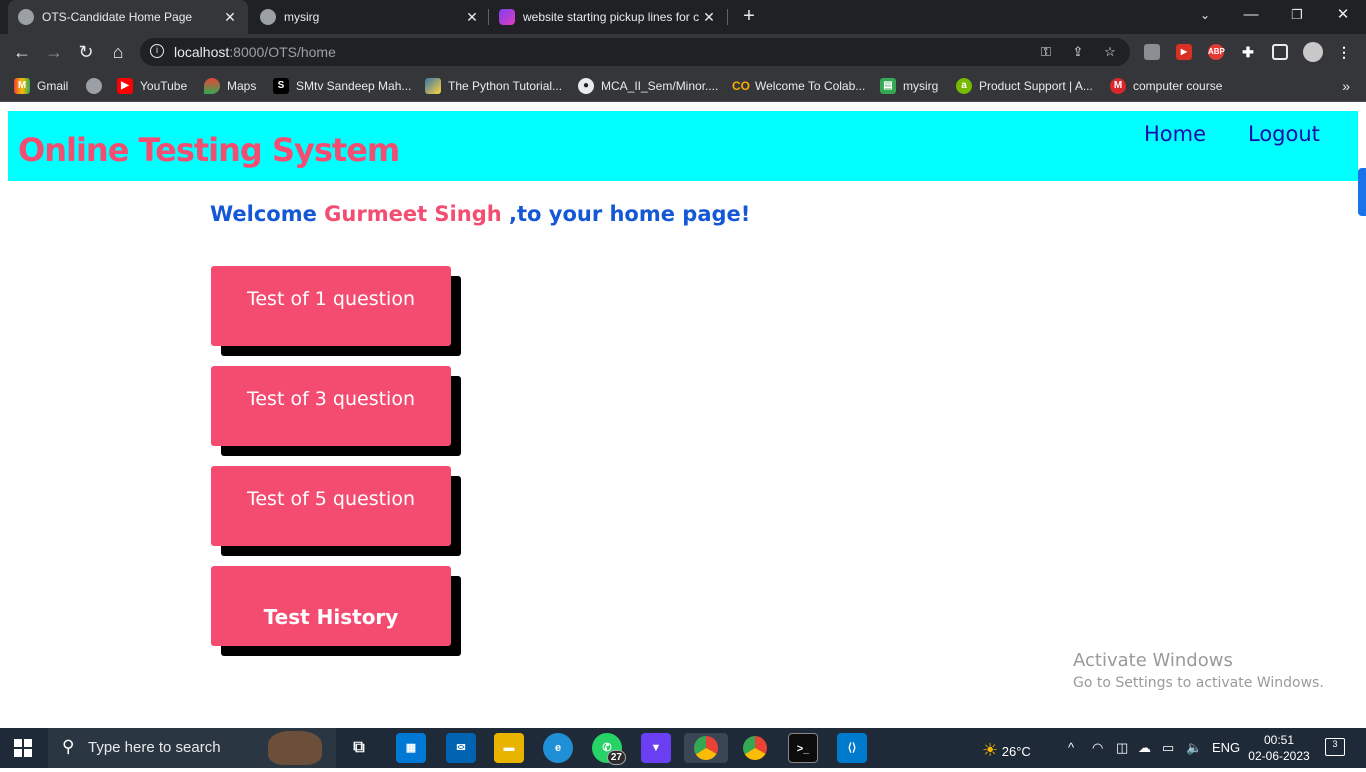 The image size is (1366, 772). What do you see at coordinates (706, 748) in the screenshot?
I see `chrome-icon` at bounding box center [706, 748].